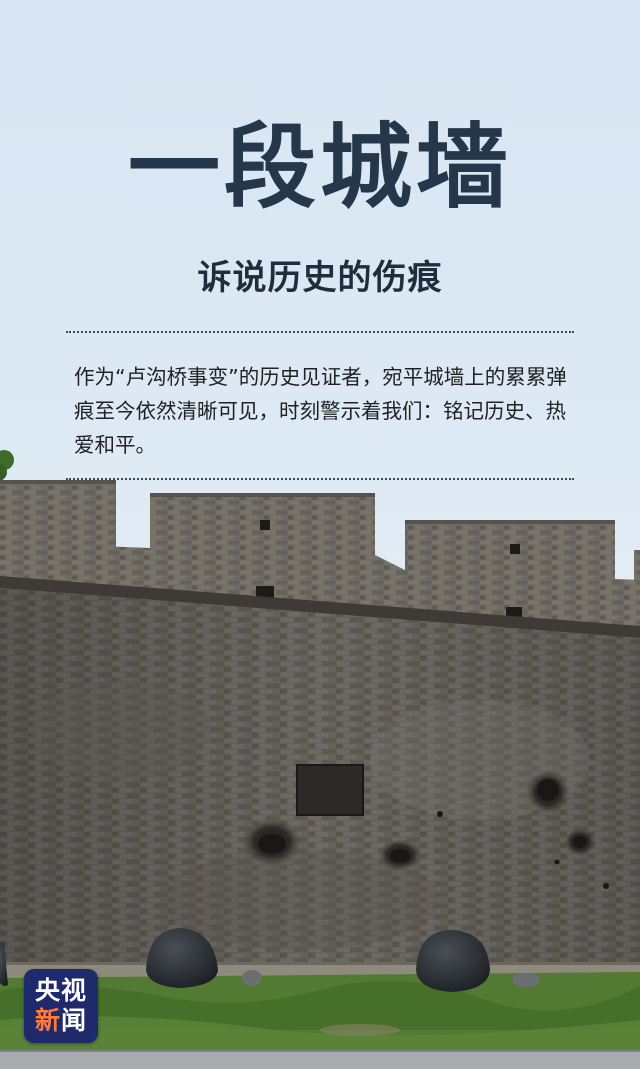 The height and width of the screenshot is (1069, 640). Describe the element at coordinates (330, 790) in the screenshot. I see `memorial-plaque` at that location.